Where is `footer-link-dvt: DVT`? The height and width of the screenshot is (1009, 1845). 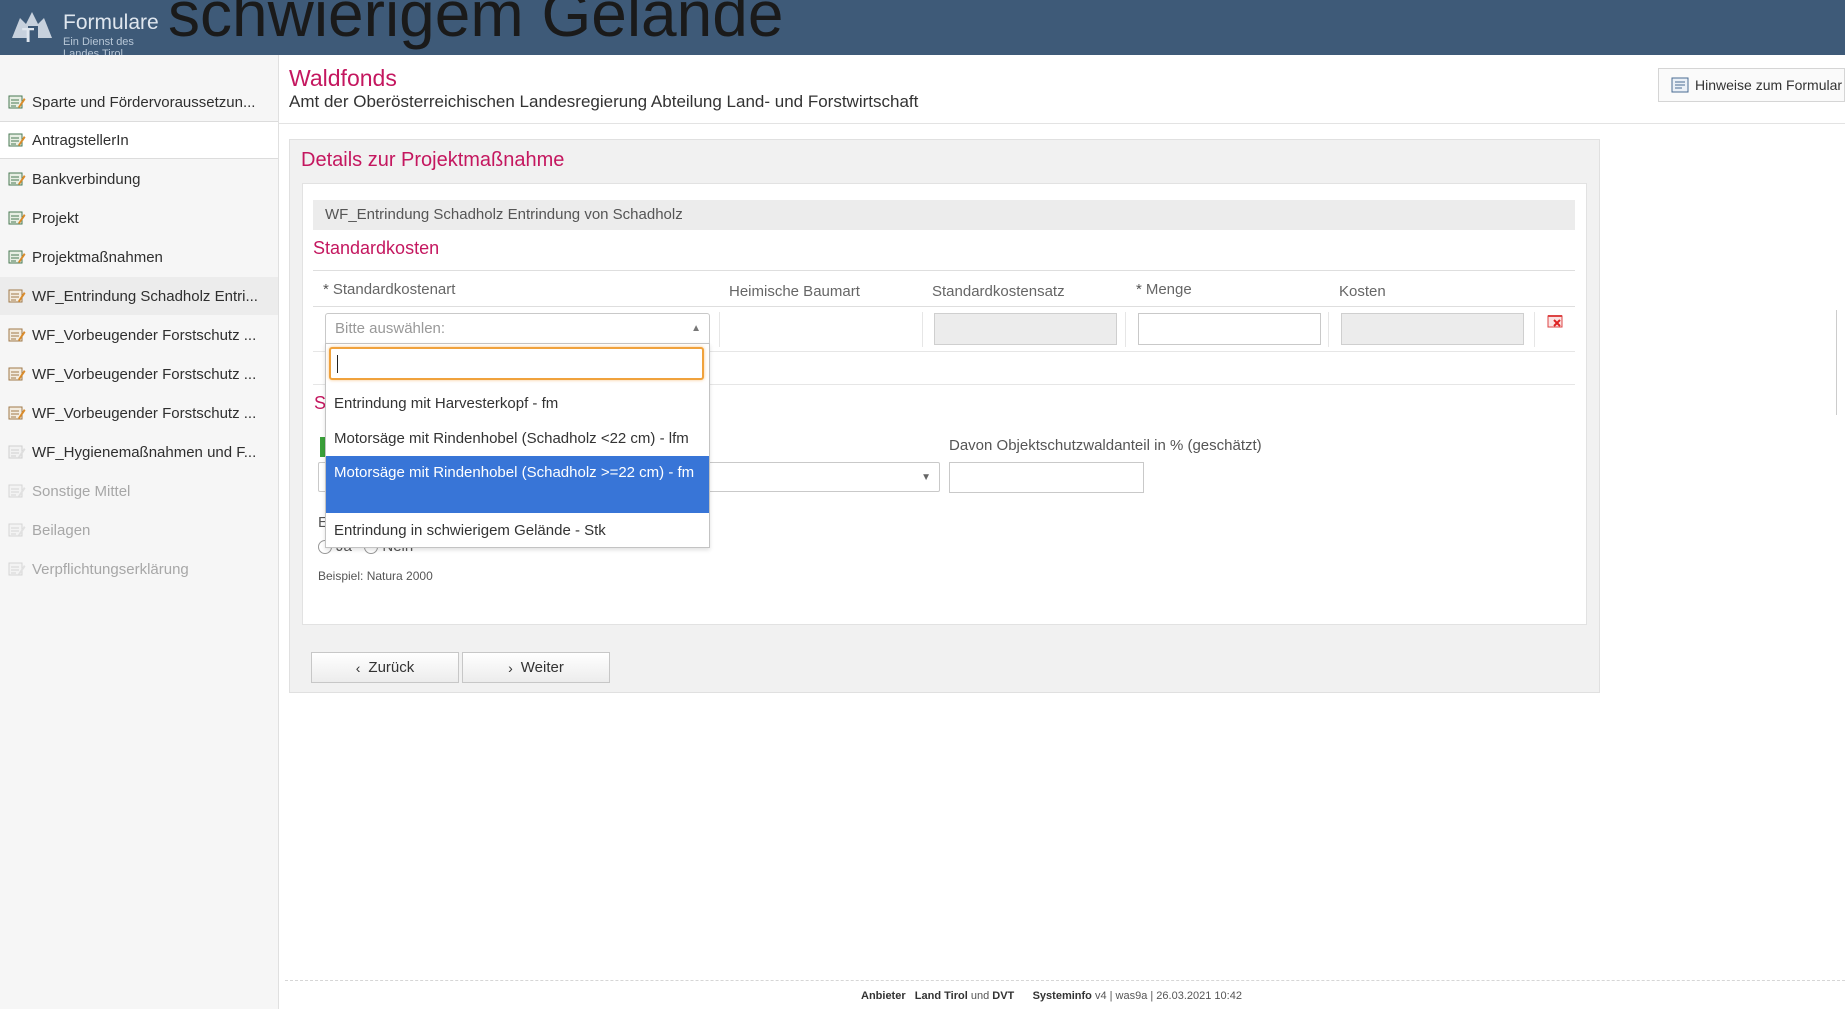
footer-link-dvt: DVT is located at coordinates (1003, 996).